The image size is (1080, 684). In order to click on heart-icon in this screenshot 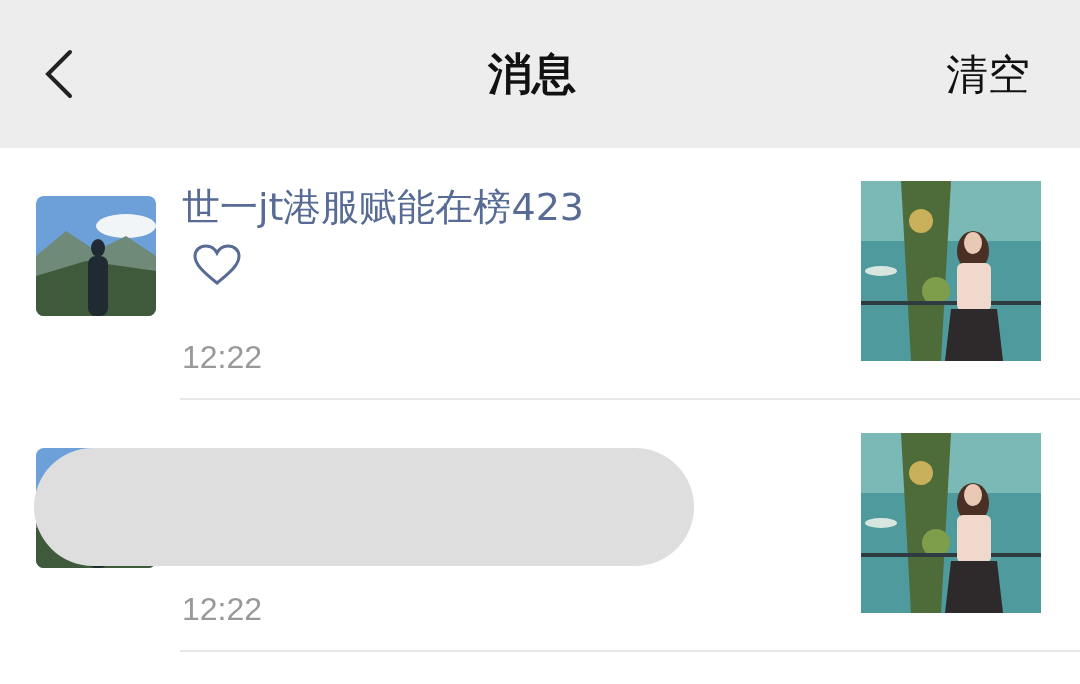, I will do `click(217, 265)`.